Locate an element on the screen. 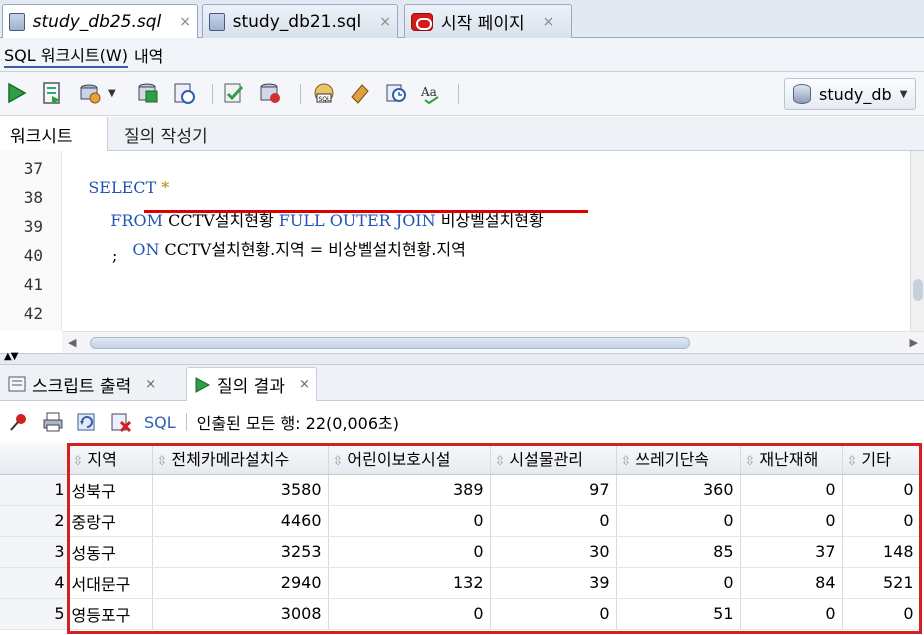 The image size is (924, 635). column-header: ⇳ 쓰레기단속 is located at coordinates (678, 459).